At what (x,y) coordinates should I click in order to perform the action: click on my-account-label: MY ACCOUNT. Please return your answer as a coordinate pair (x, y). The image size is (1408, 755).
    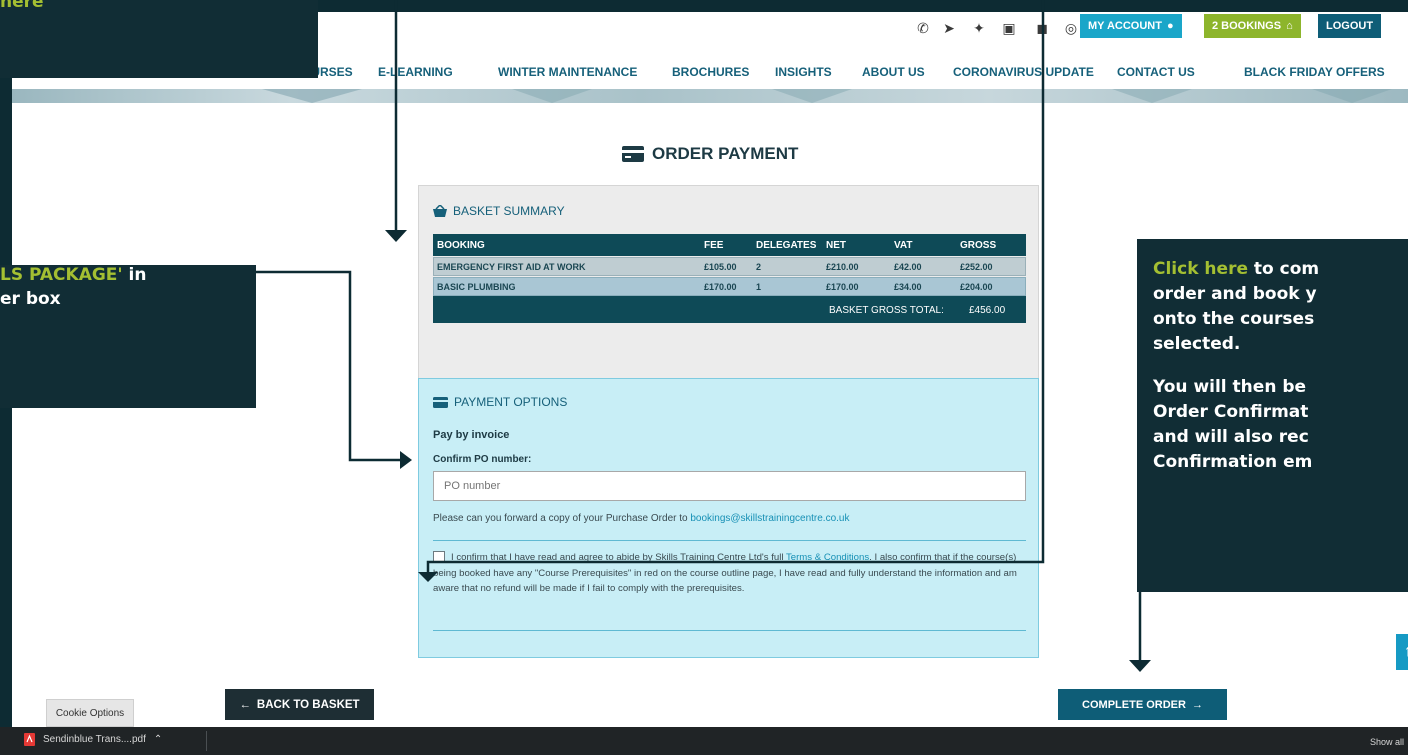
    Looking at the image, I should click on (1125, 26).